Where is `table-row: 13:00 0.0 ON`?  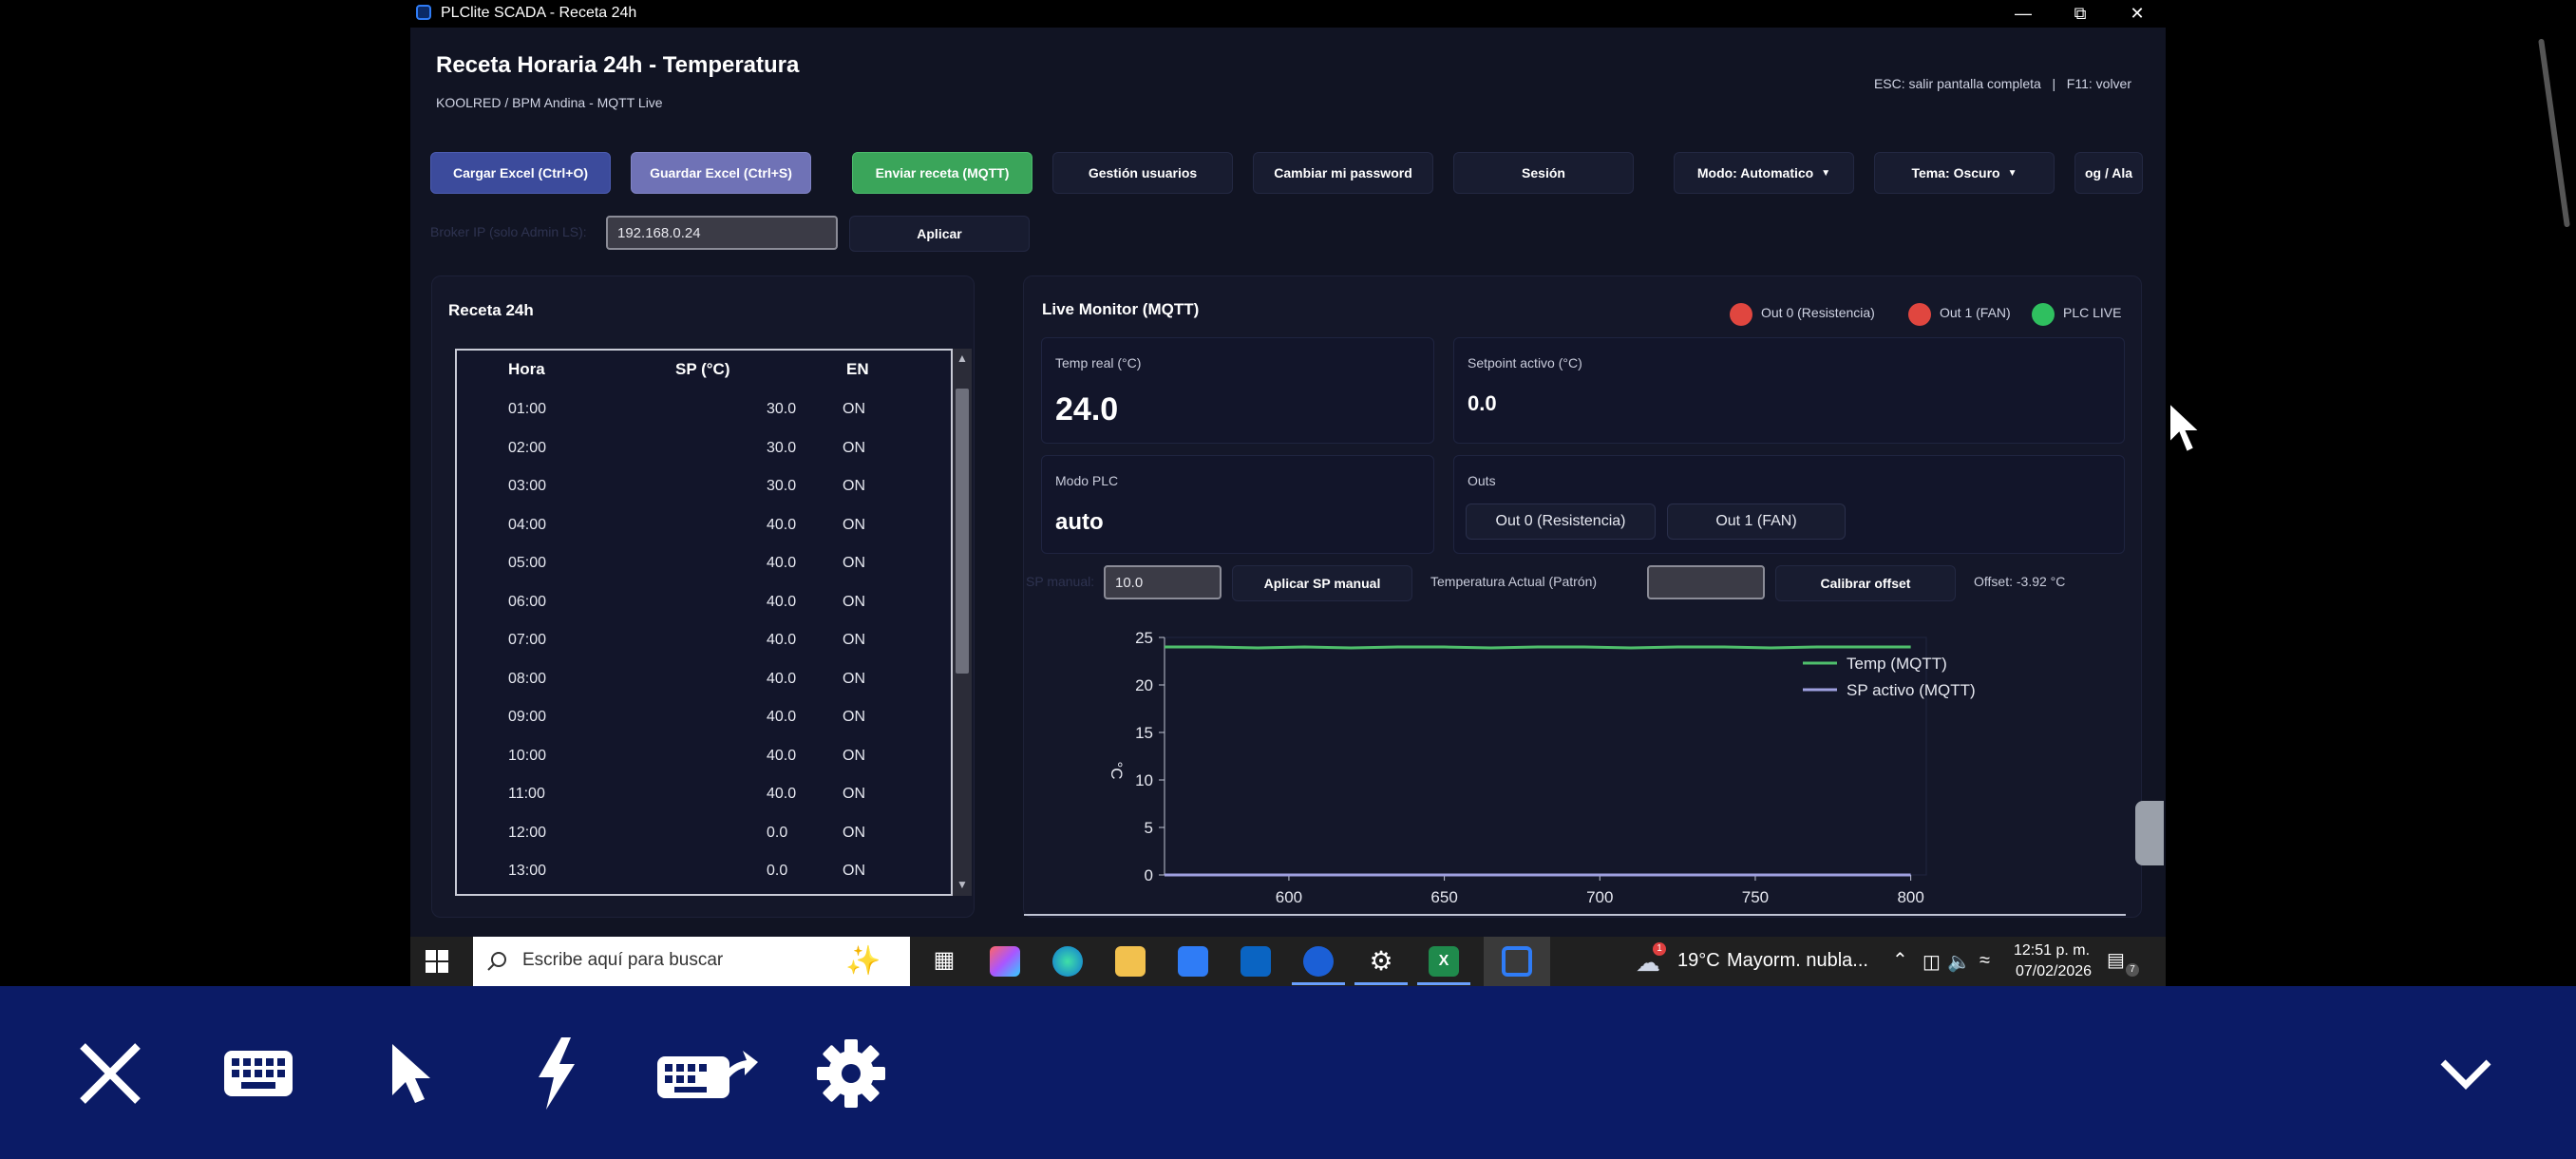 table-row: 13:00 0.0 ON is located at coordinates (704, 872).